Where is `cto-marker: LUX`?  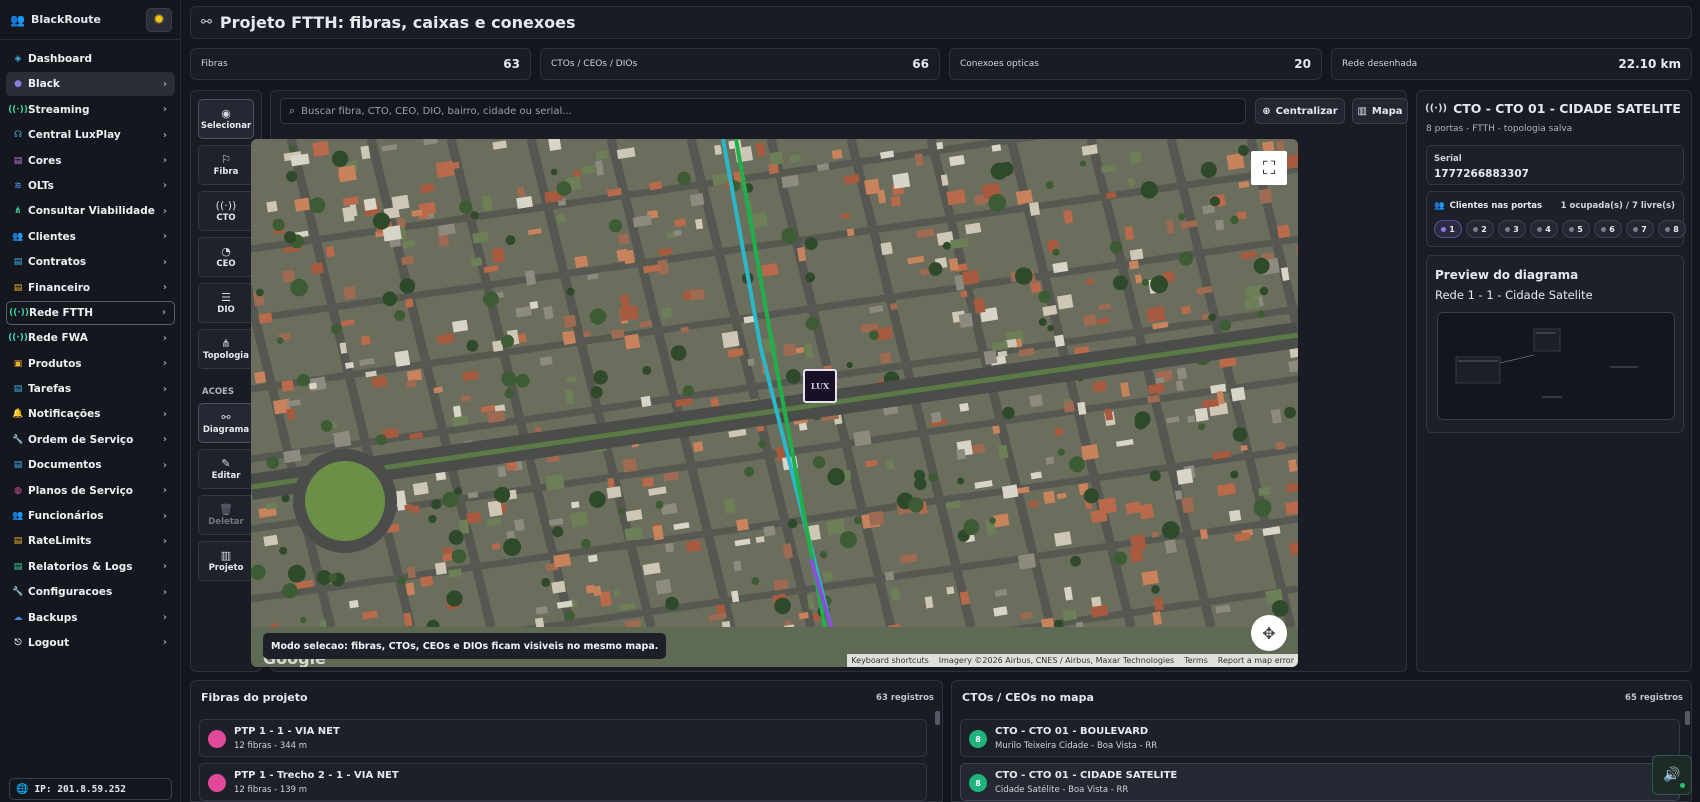 cto-marker: LUX is located at coordinates (820, 386).